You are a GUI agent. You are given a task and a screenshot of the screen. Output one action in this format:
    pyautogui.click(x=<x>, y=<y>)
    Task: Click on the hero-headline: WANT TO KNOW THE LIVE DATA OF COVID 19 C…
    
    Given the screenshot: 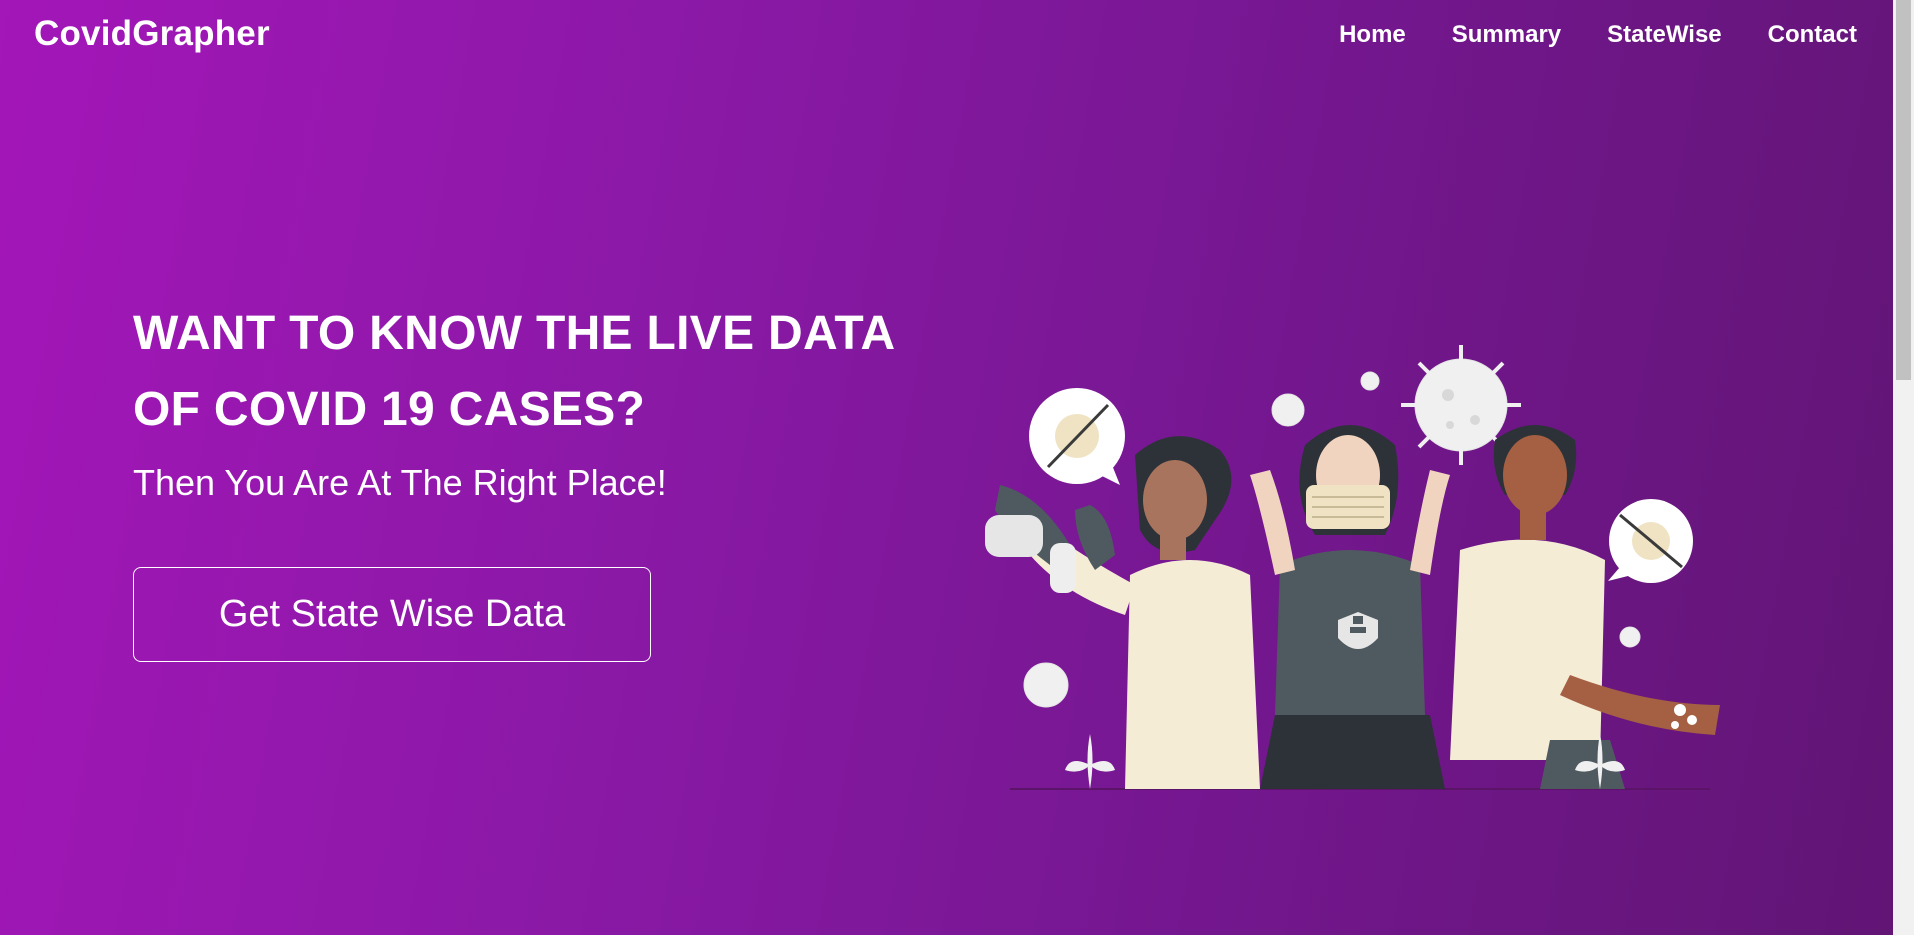 What is the action you would take?
    pyautogui.click(x=513, y=371)
    